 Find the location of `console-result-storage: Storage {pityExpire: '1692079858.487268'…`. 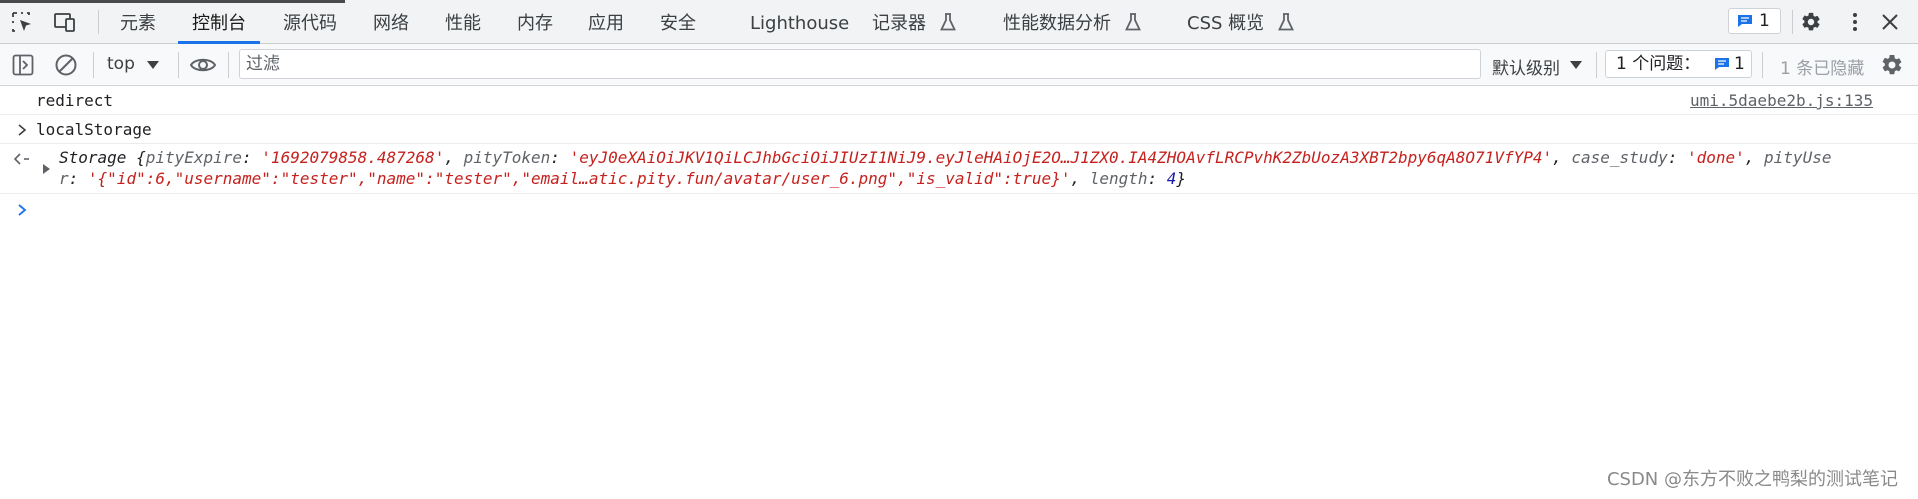

console-result-storage: Storage {pityExpire: '1692079858.487268'… is located at coordinates (959, 169).